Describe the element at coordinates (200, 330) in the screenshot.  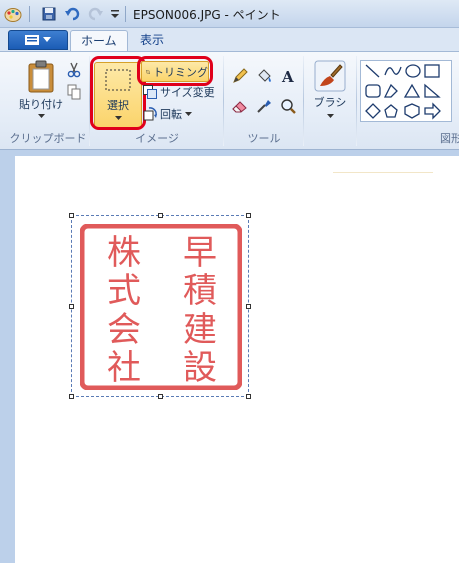
I see `seal-char-3: 建` at that location.